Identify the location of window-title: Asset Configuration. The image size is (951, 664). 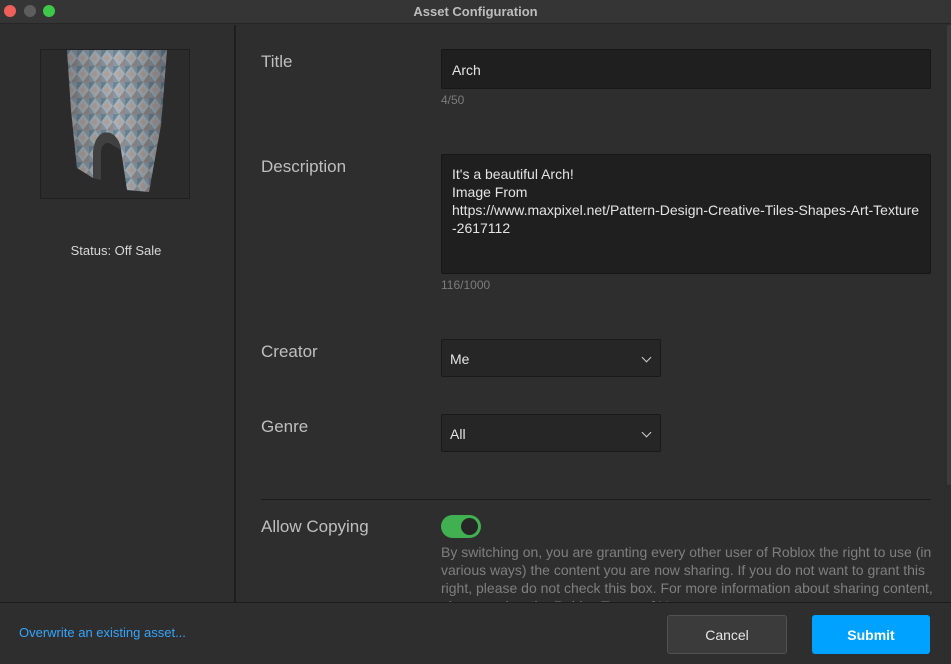
(475, 11).